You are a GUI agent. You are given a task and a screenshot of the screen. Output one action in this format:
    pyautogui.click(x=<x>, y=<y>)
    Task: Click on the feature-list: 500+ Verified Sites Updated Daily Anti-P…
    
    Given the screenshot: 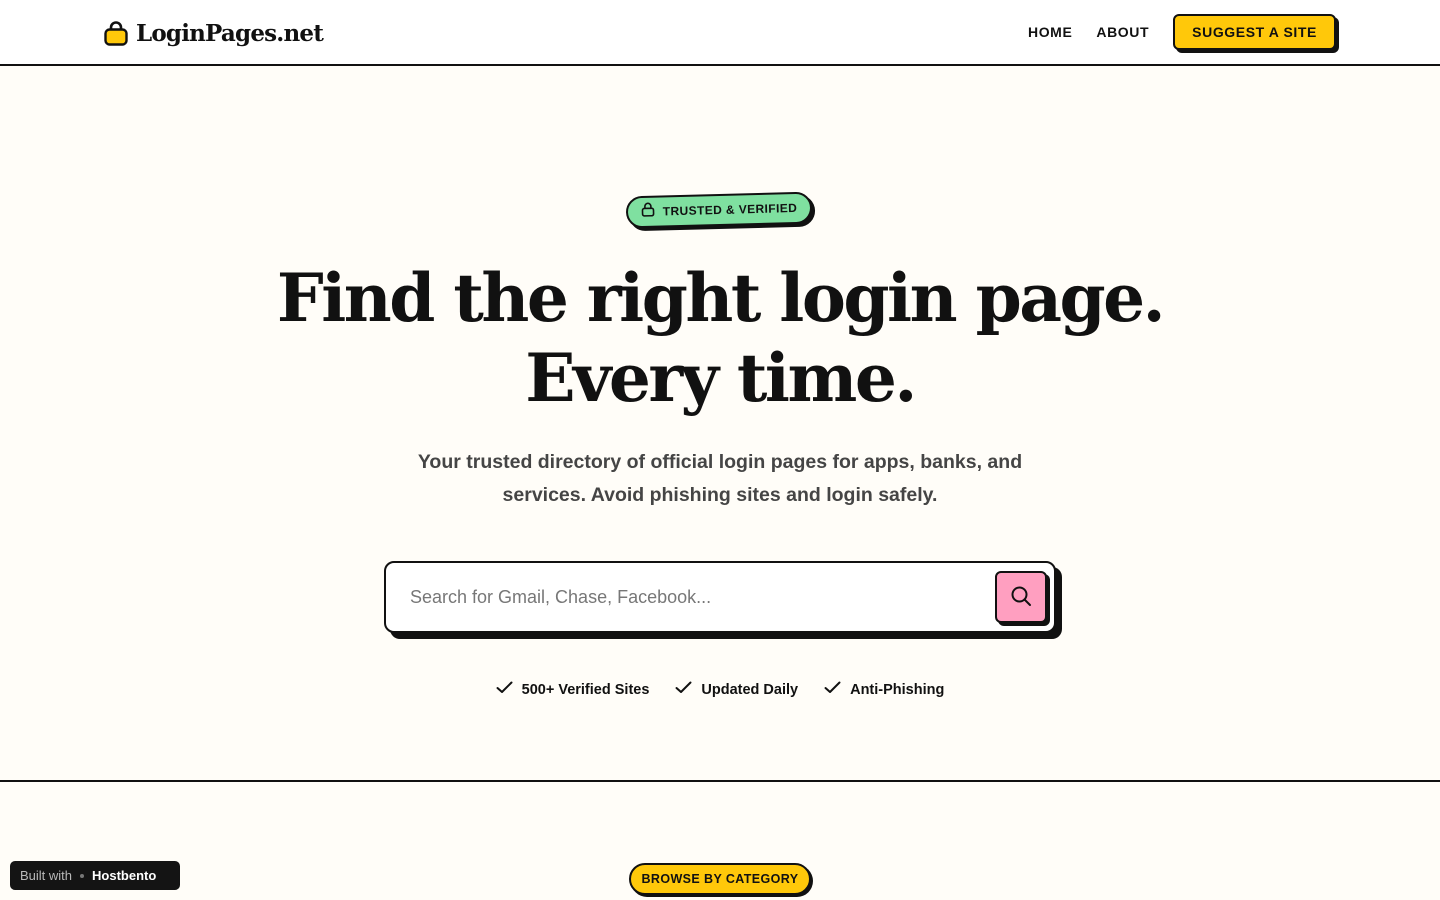 What is the action you would take?
    pyautogui.click(x=720, y=690)
    